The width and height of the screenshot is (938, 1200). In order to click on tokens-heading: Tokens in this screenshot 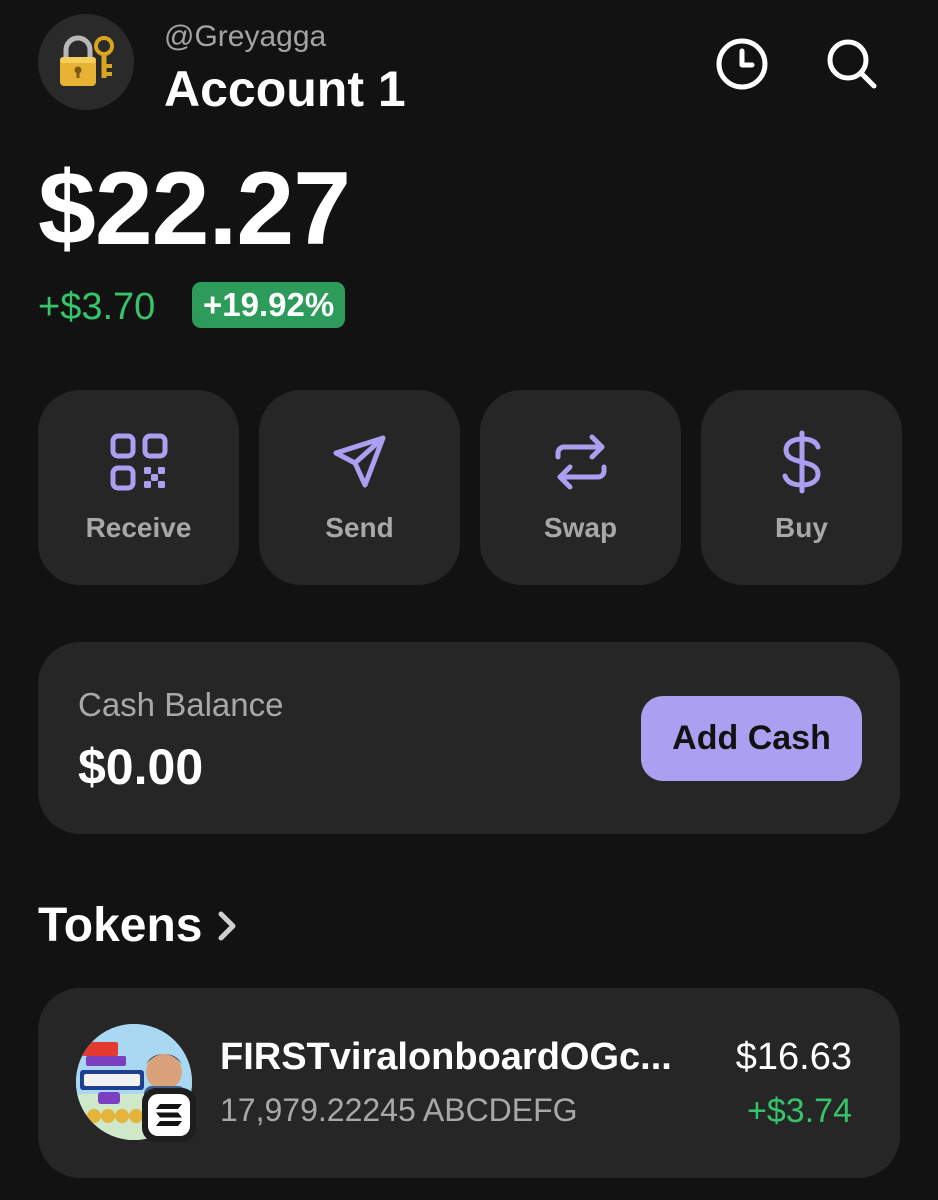, I will do `click(120, 925)`.